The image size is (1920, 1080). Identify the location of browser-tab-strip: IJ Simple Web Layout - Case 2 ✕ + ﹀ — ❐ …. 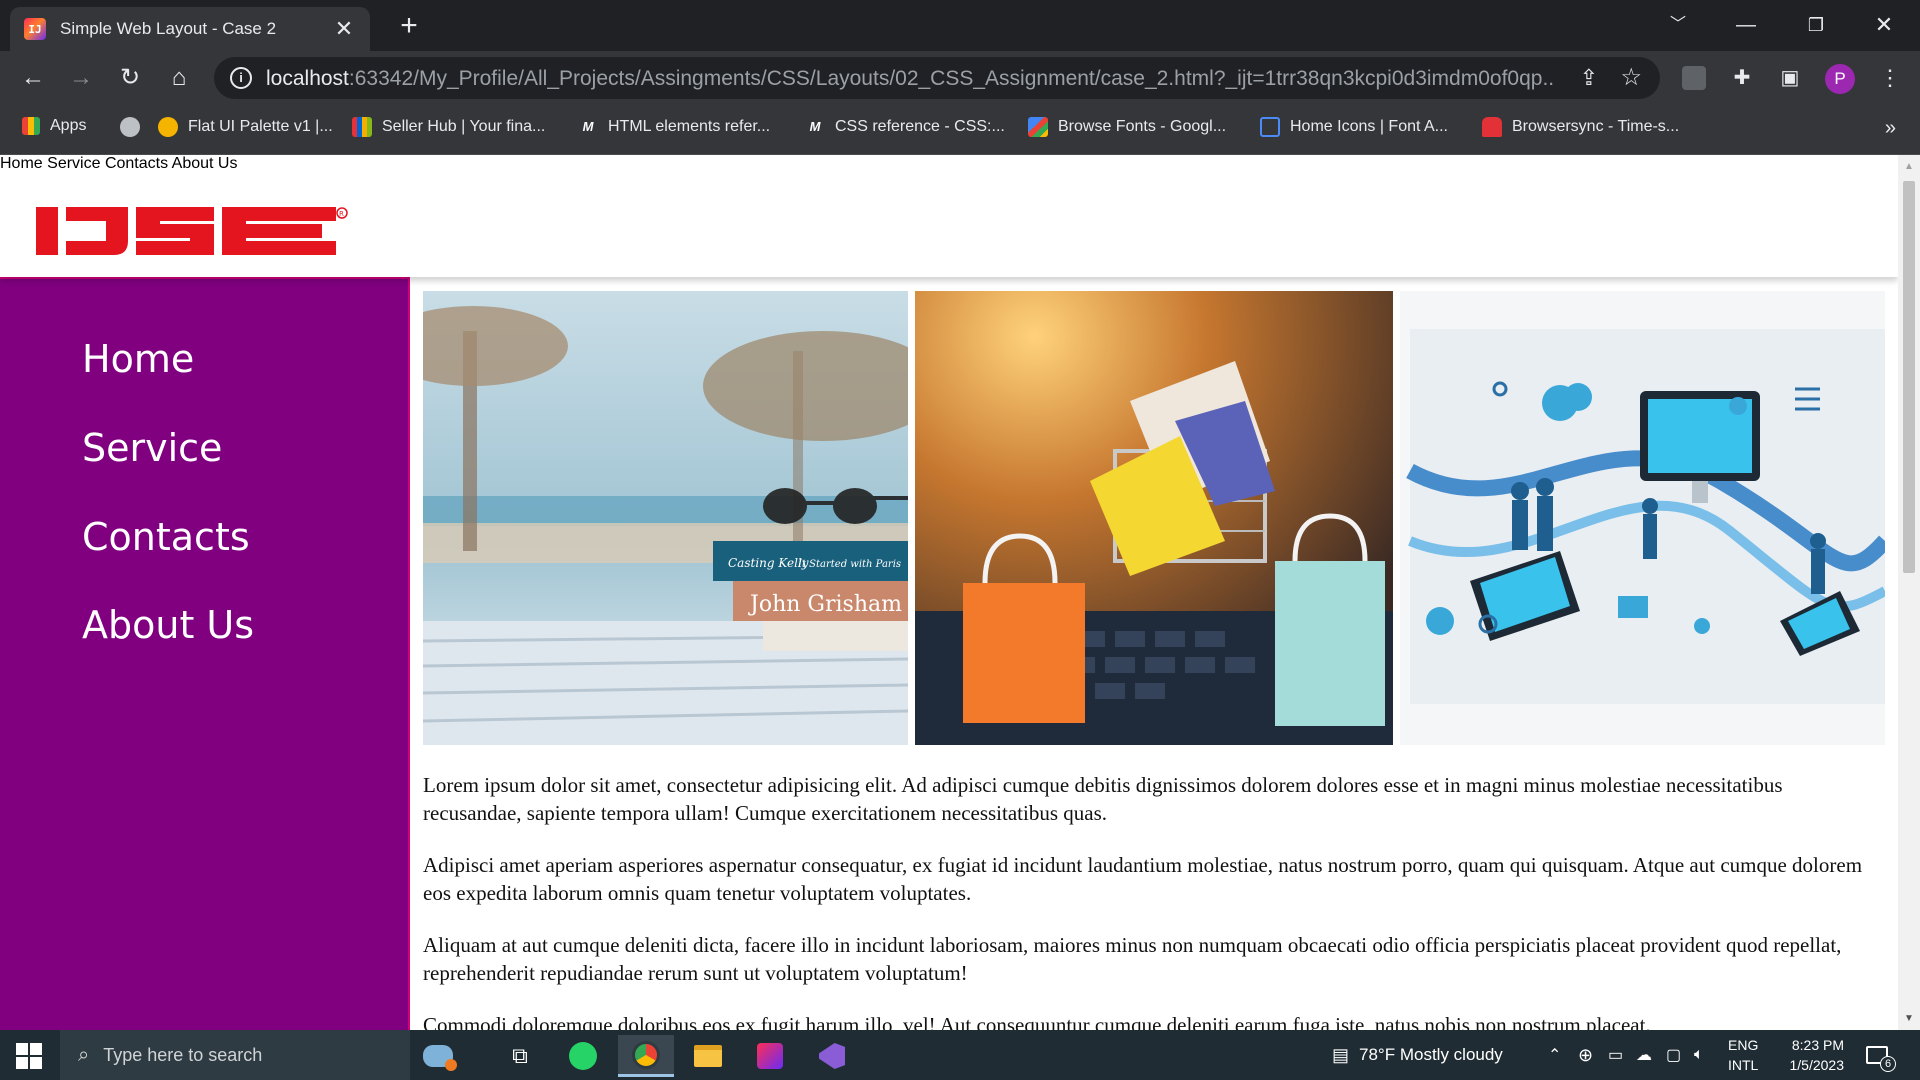
(960, 25).